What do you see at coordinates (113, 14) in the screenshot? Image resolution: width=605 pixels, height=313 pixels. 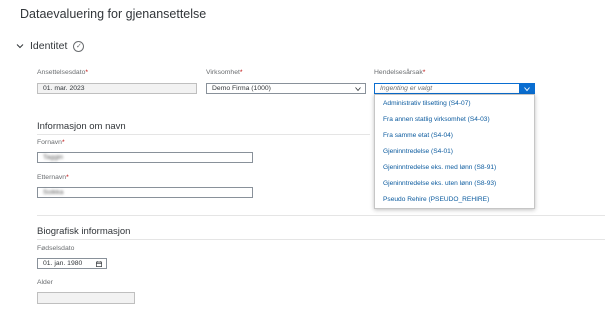 I see `page-title: Dataevaluering for gjenansettelse` at bounding box center [113, 14].